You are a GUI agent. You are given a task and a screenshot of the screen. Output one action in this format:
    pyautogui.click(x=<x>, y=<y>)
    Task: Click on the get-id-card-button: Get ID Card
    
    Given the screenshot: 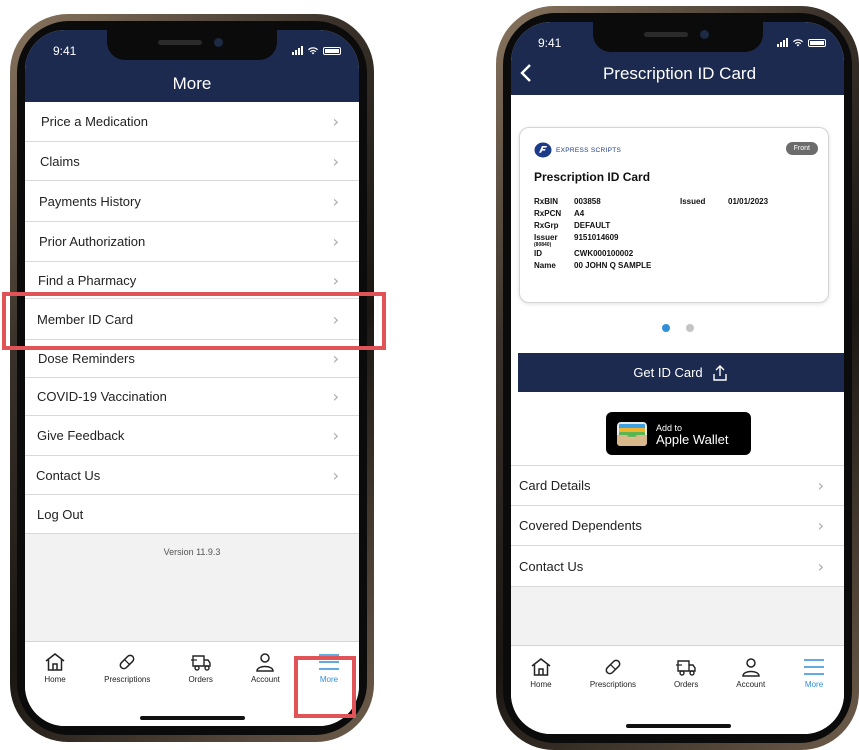 What is the action you would take?
    pyautogui.click(x=681, y=372)
    